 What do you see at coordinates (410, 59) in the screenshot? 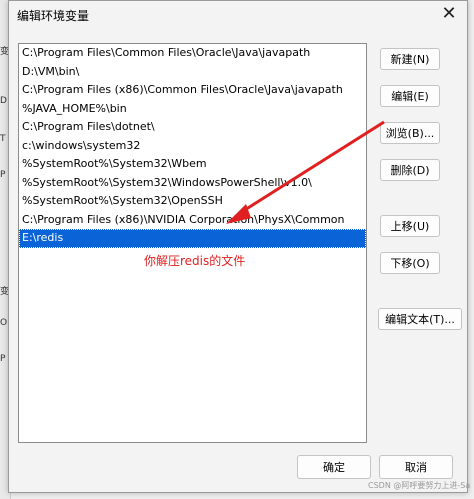
I see `new-button: 新建(N)` at bounding box center [410, 59].